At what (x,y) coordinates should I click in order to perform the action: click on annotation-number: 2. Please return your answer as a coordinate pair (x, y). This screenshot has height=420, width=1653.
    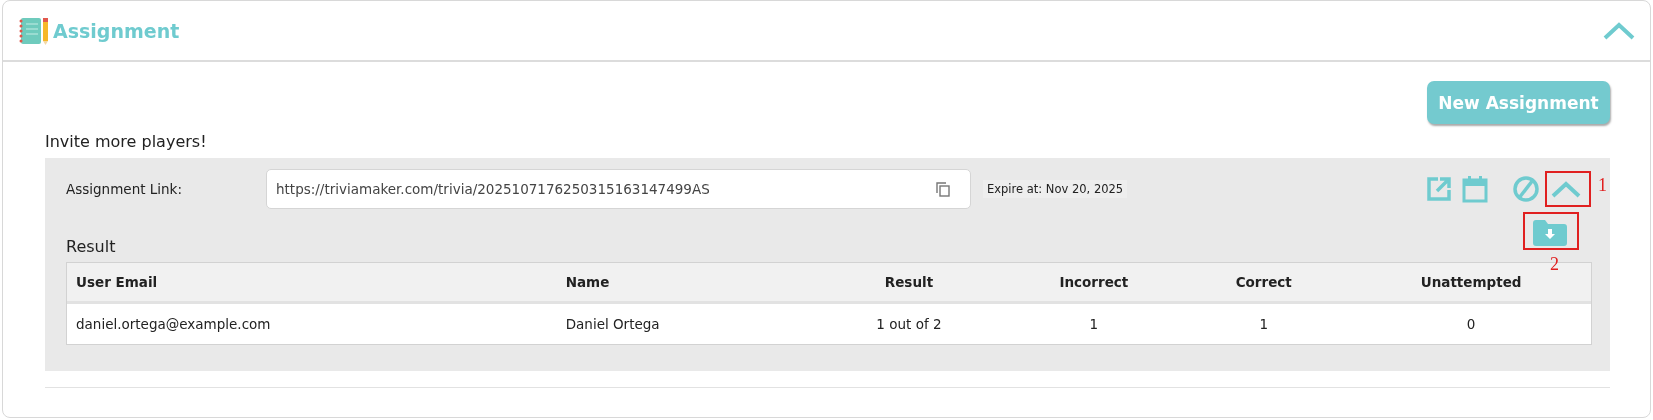
    Looking at the image, I should click on (1554, 264).